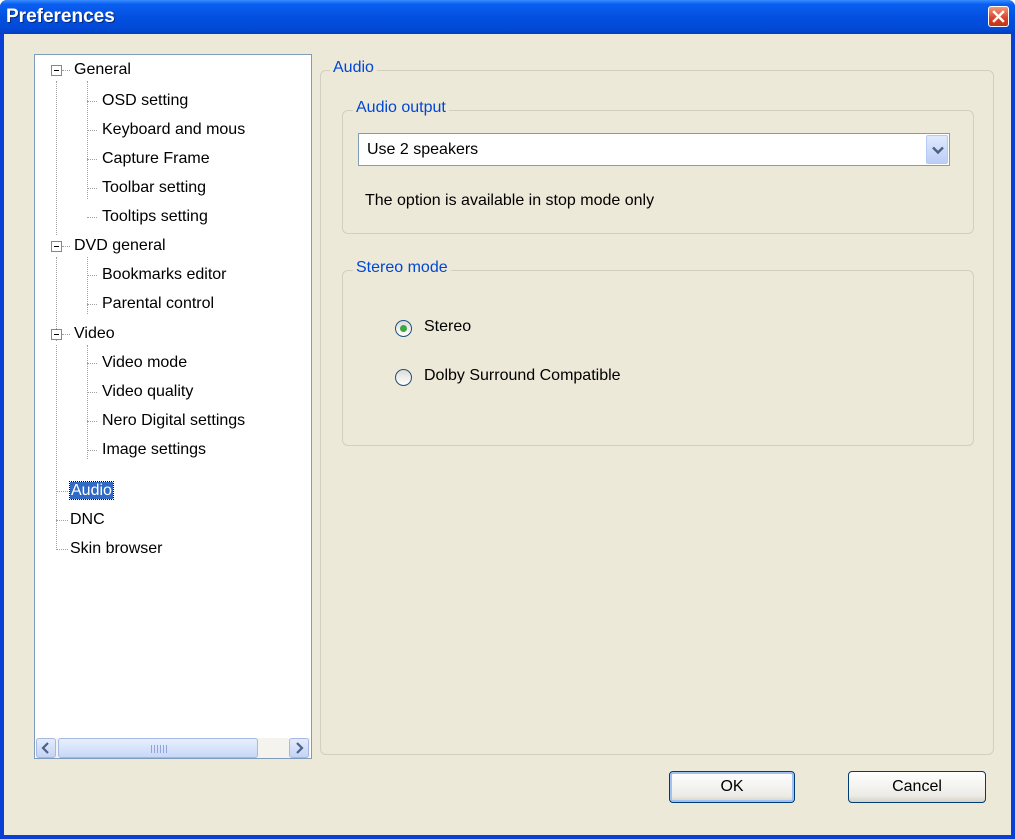 The image size is (1015, 839). What do you see at coordinates (158, 748) in the screenshot?
I see `scroll-thumb` at bounding box center [158, 748].